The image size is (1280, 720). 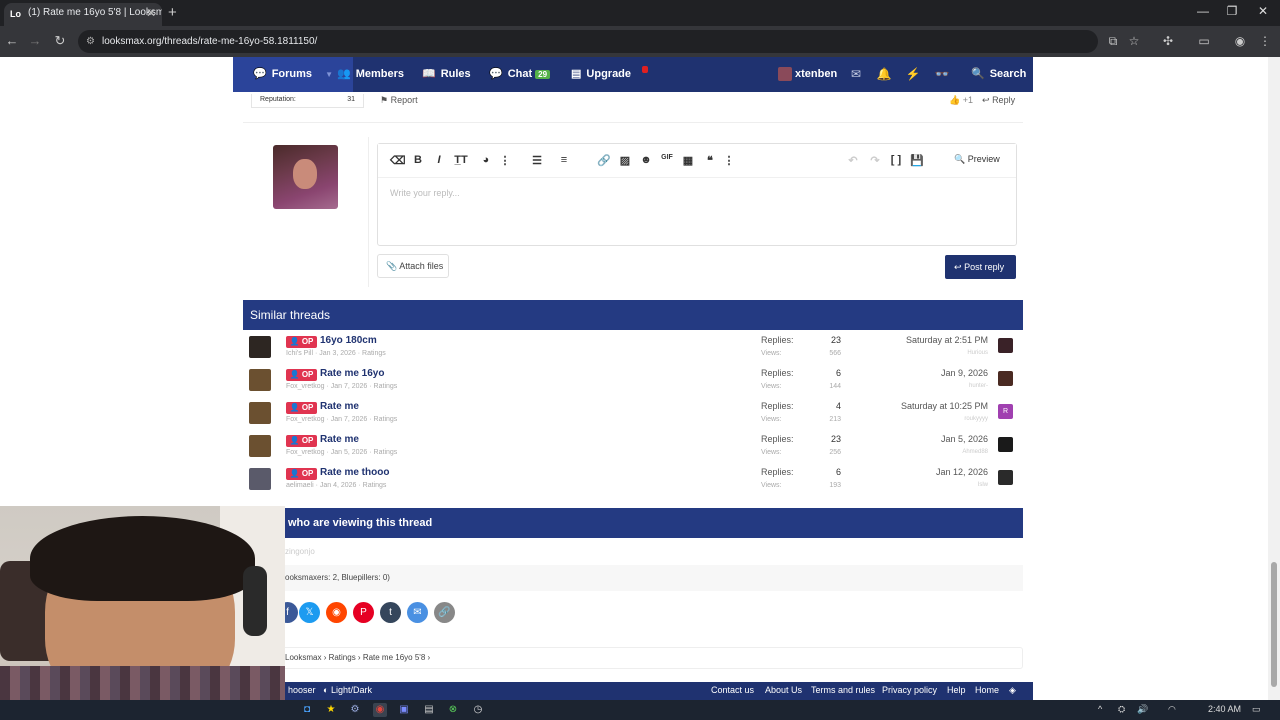 I want to click on tumblr-share-icon: t, so click(x=390, y=612).